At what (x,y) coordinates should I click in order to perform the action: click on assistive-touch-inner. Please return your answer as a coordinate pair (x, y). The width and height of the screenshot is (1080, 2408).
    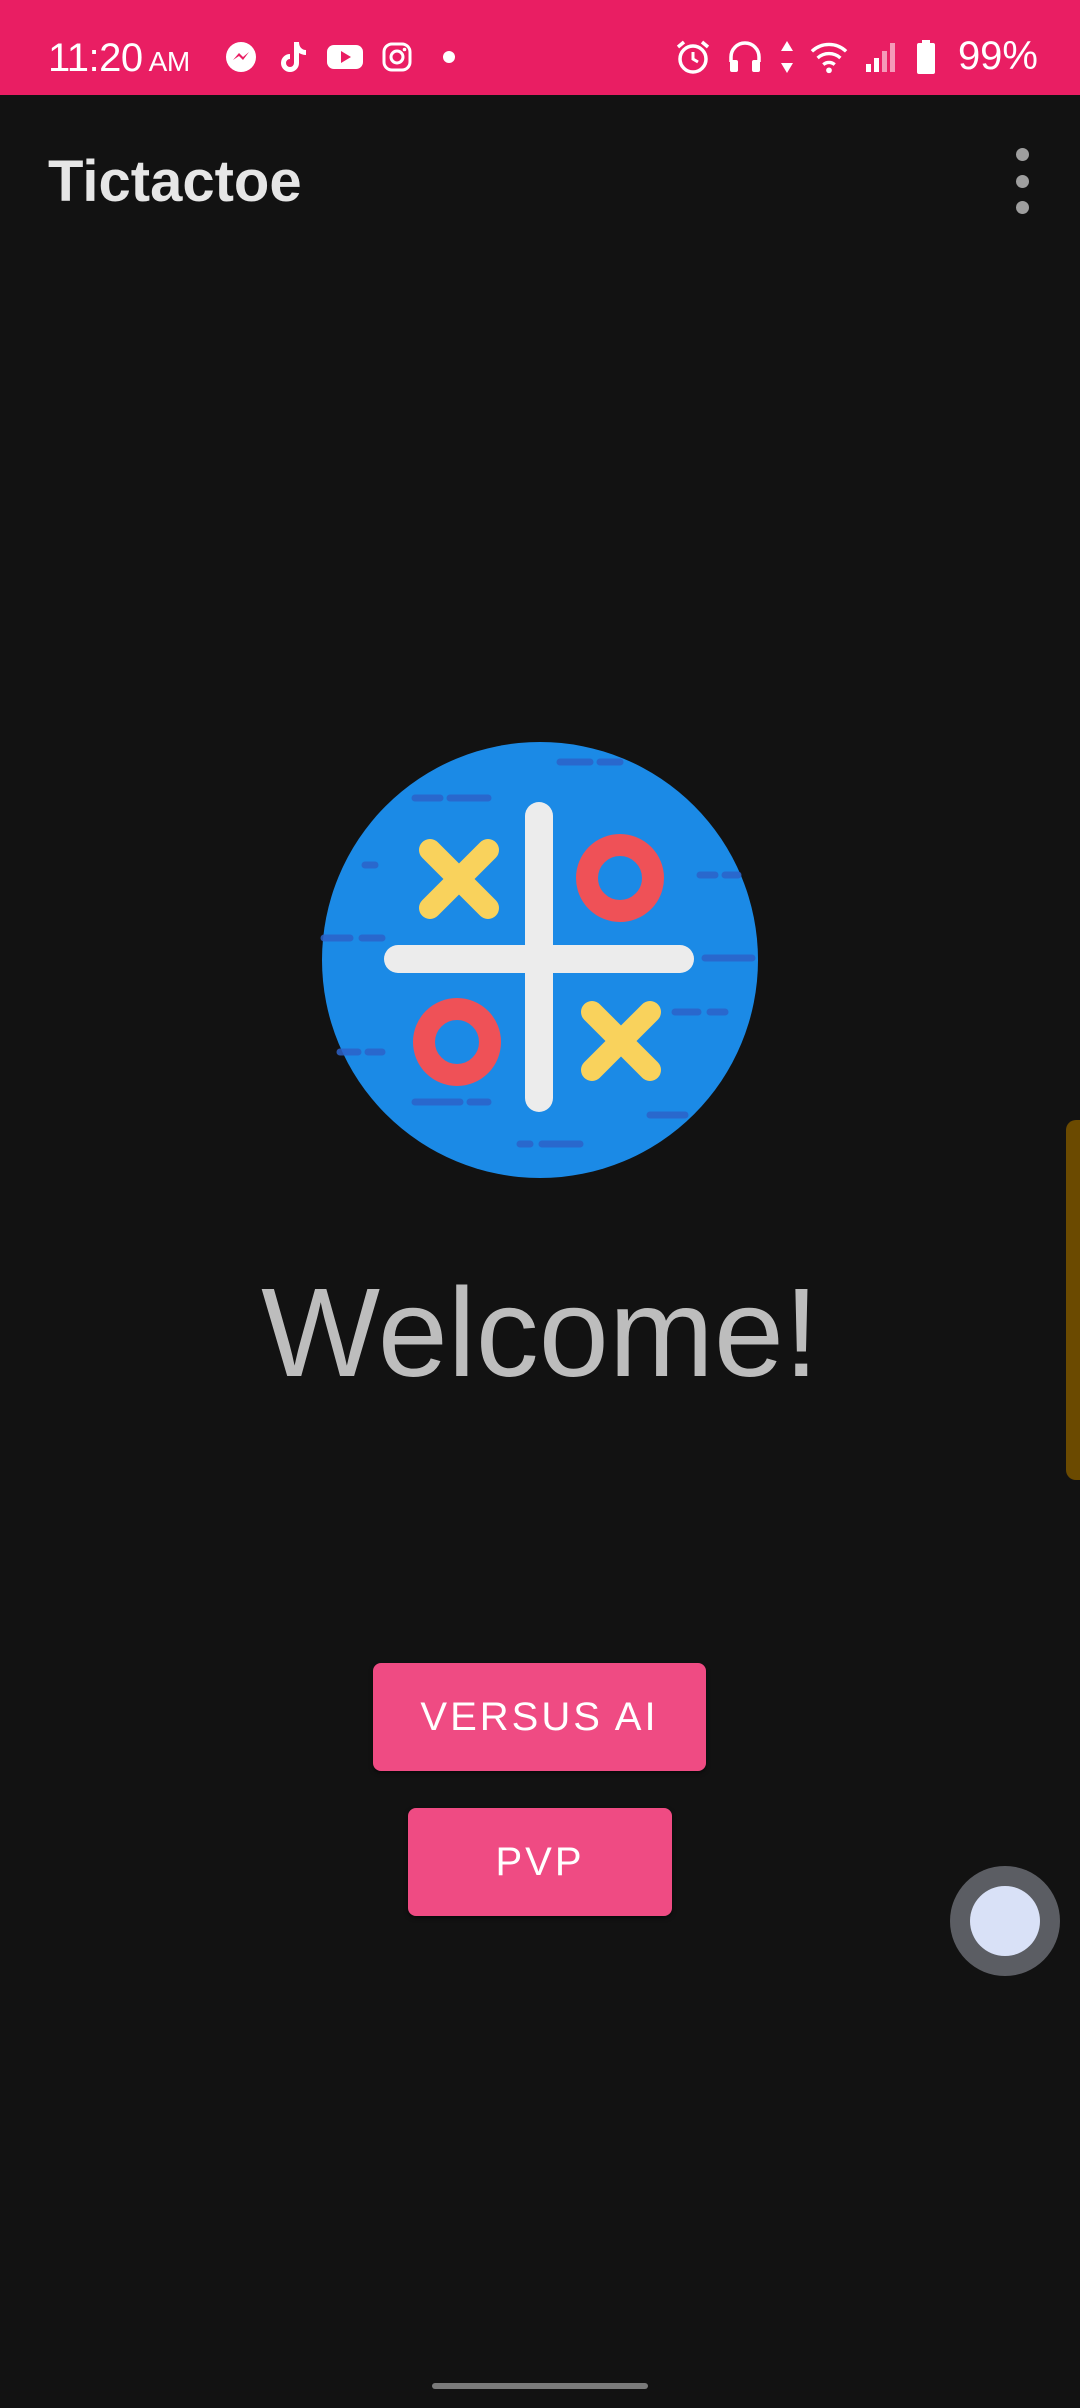
    Looking at the image, I should click on (1005, 1921).